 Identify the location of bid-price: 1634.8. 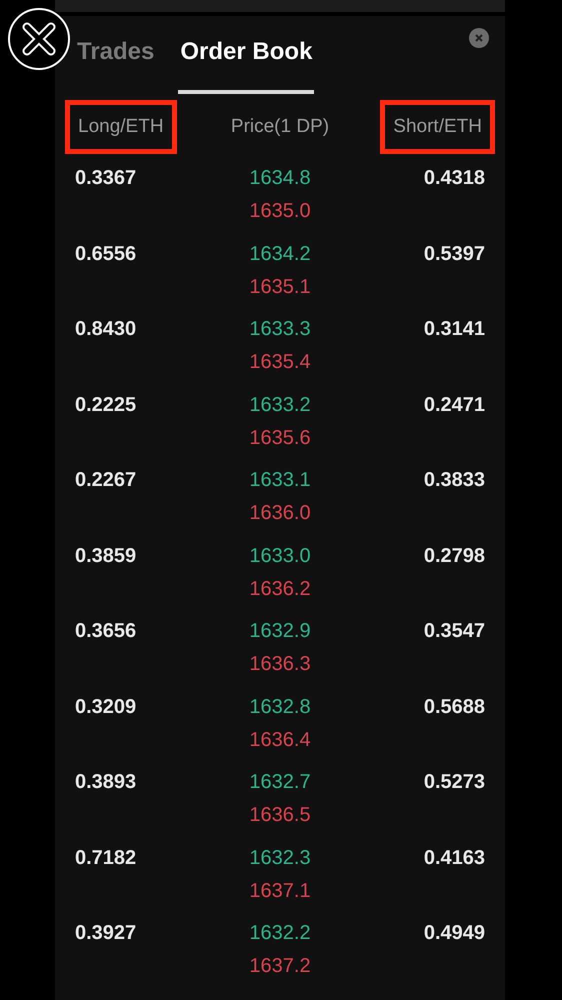
(280, 178).